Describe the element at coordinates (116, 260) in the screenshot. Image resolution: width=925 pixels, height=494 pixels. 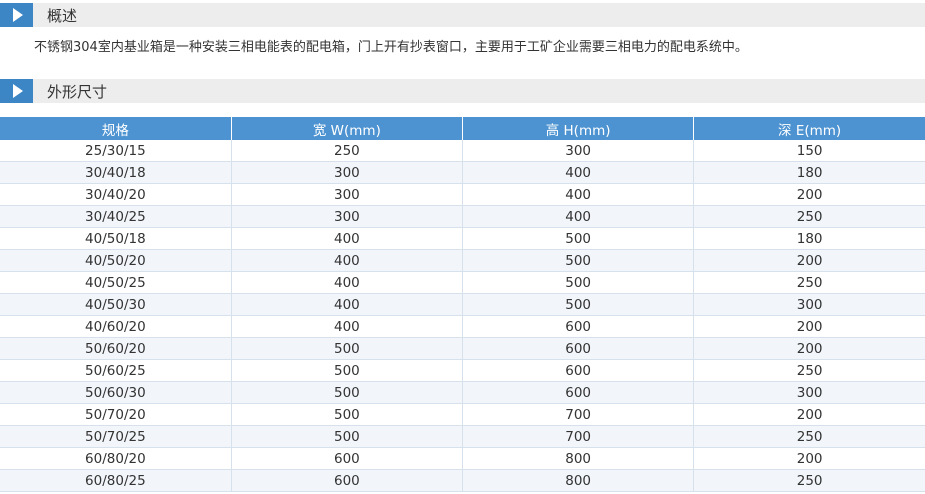
I see `cell-spec: 40/50/20` at that location.